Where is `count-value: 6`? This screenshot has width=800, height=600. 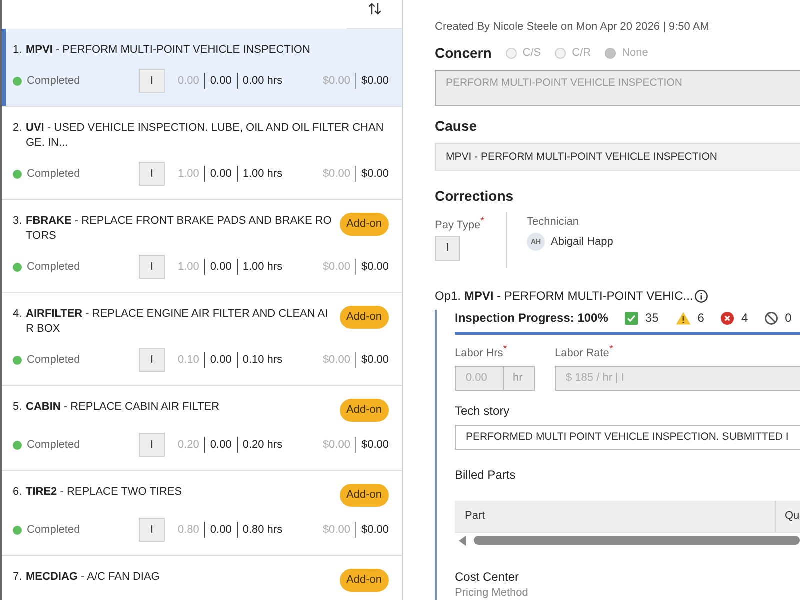
count-value: 6 is located at coordinates (701, 318).